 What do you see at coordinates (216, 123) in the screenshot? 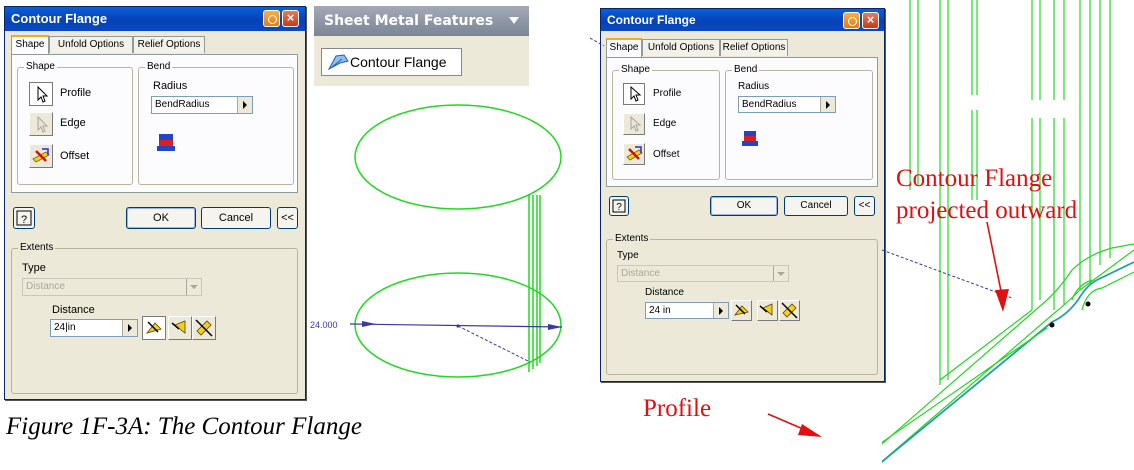
I see `bend-group: Bend Radius BendRadius` at bounding box center [216, 123].